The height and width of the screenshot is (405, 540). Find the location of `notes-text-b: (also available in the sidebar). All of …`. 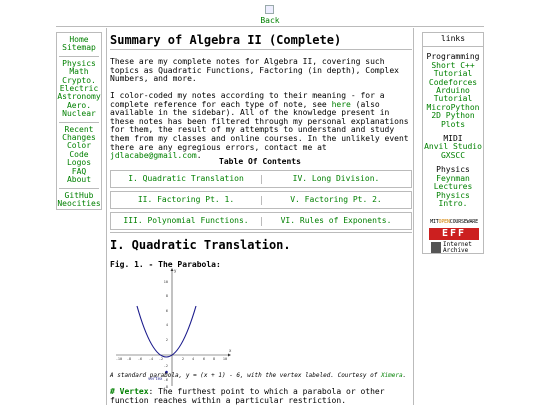

notes-text-b: (also available in the sidebar). All of … is located at coordinates (259, 125).